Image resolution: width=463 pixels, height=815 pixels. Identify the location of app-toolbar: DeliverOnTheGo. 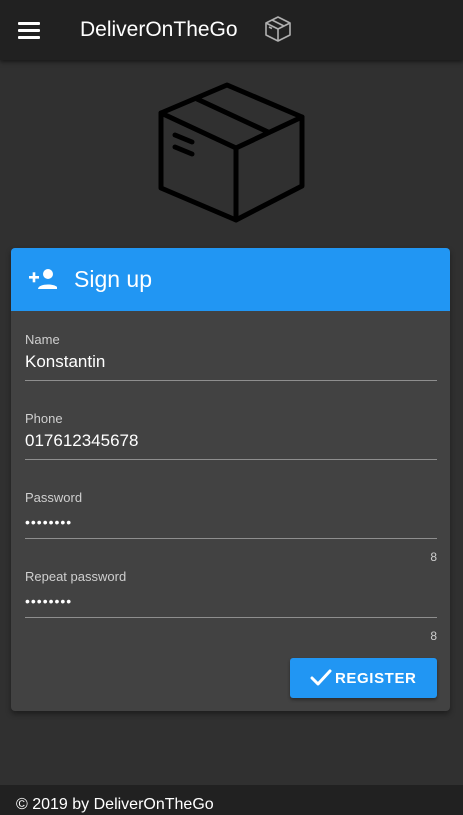
(231, 30).